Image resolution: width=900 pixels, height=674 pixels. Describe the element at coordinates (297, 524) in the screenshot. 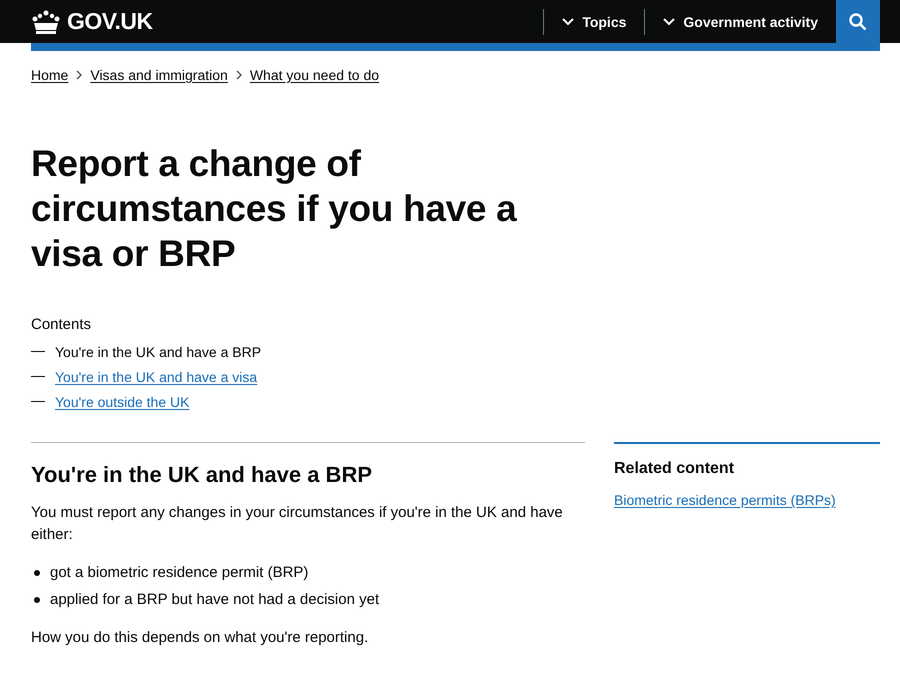

I see `intro-paragraph: You must report any changes in your circumstances if you're in the UK and have either:` at that location.